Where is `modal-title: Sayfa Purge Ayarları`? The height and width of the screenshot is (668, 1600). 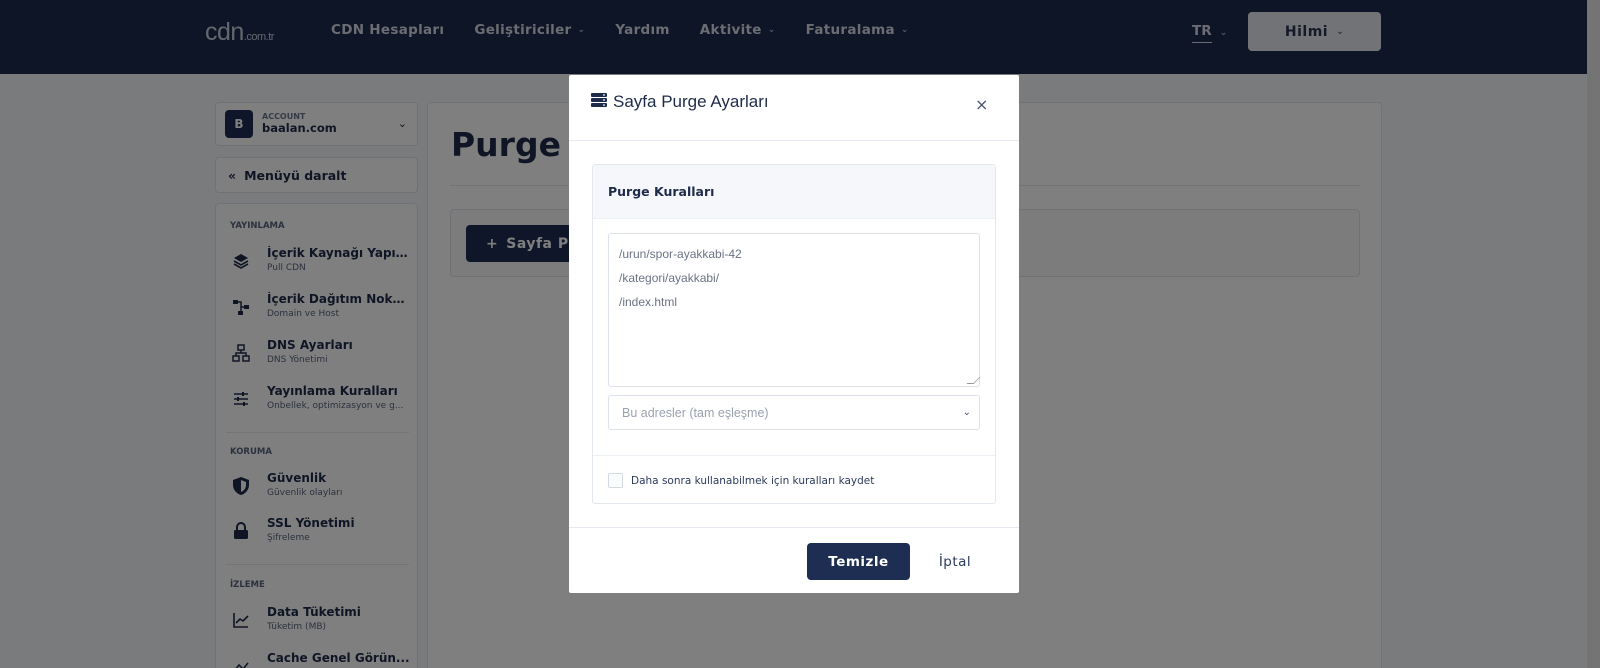
modal-title: Sayfa Purge Ayarları is located at coordinates (680, 102).